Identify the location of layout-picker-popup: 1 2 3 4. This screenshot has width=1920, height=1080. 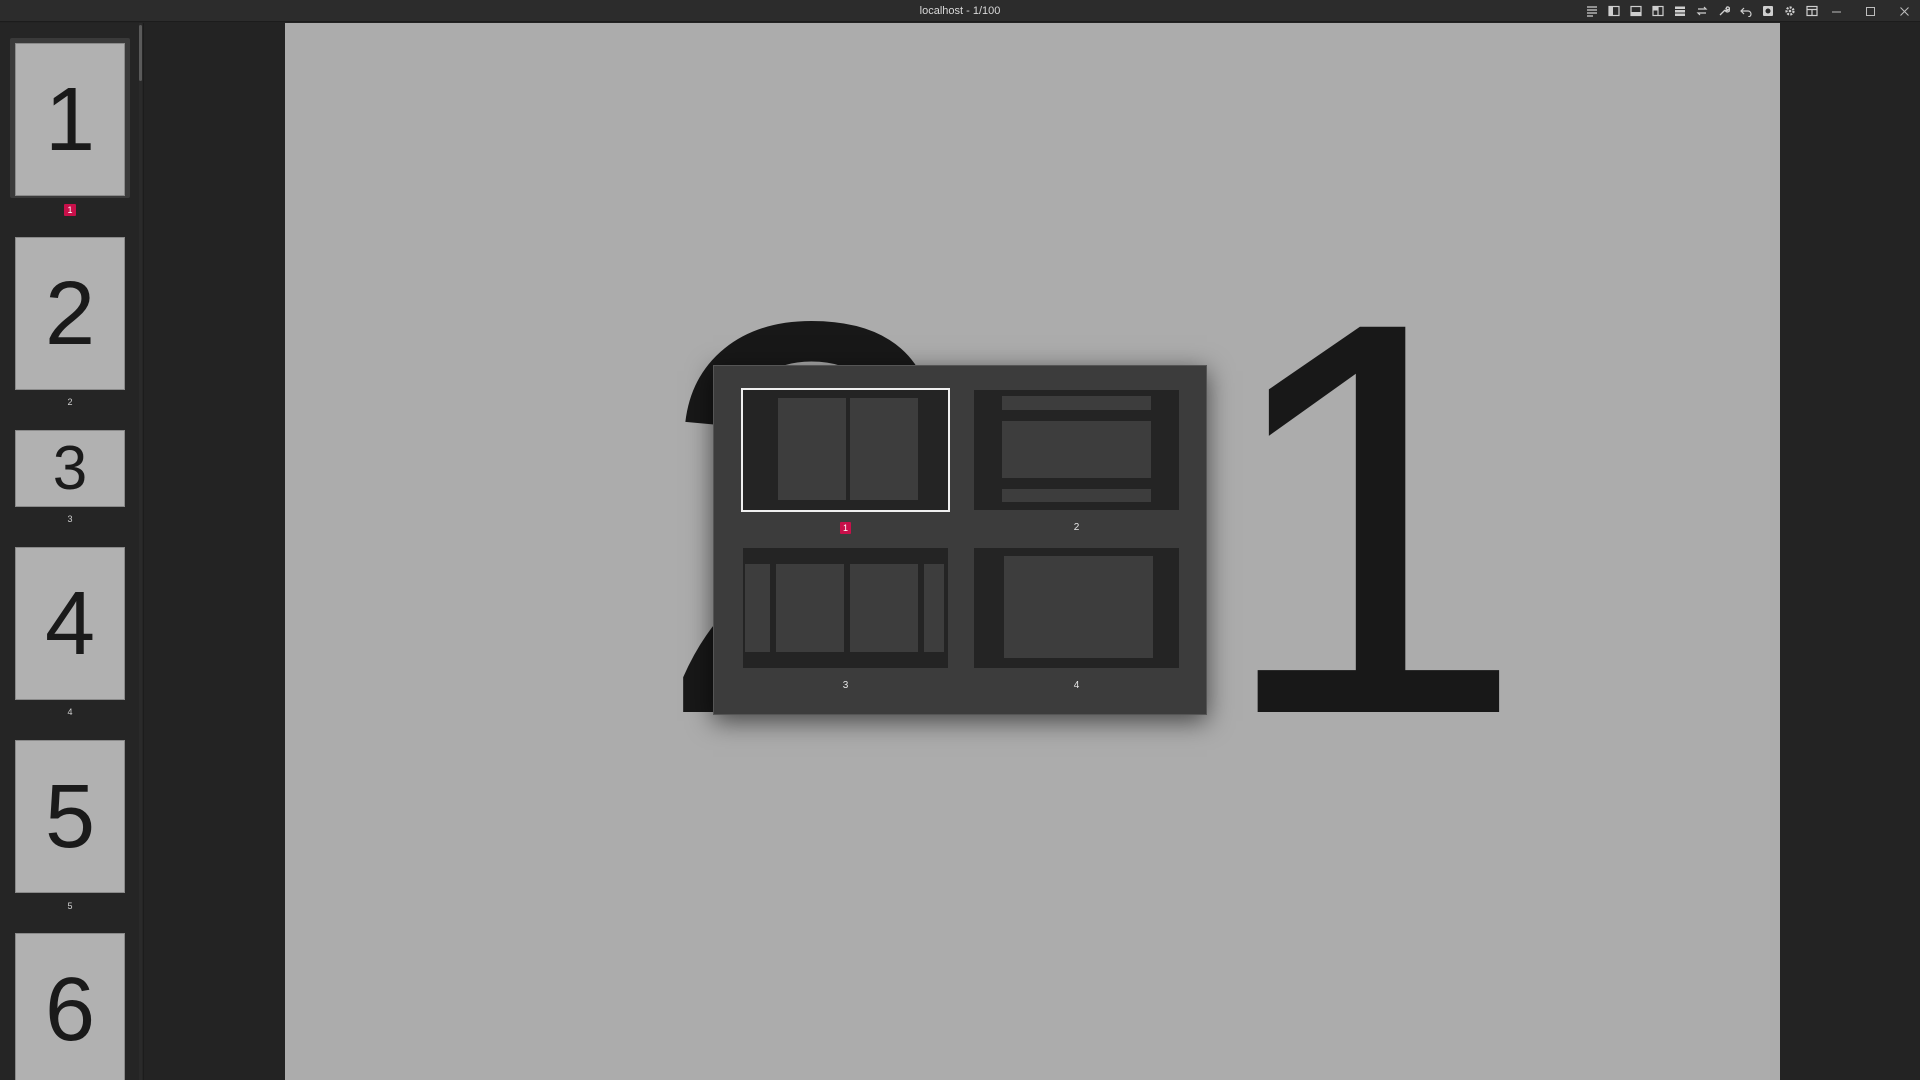
(960, 540).